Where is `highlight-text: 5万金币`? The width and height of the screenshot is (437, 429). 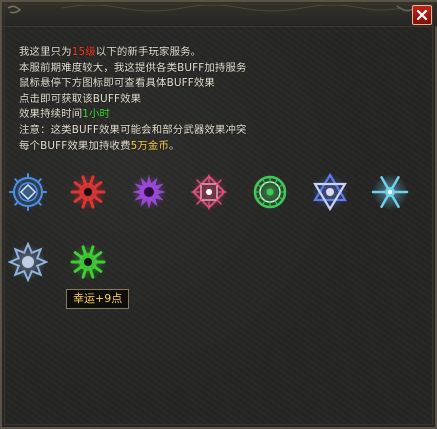
highlight-text: 5万金币 is located at coordinates (150, 145).